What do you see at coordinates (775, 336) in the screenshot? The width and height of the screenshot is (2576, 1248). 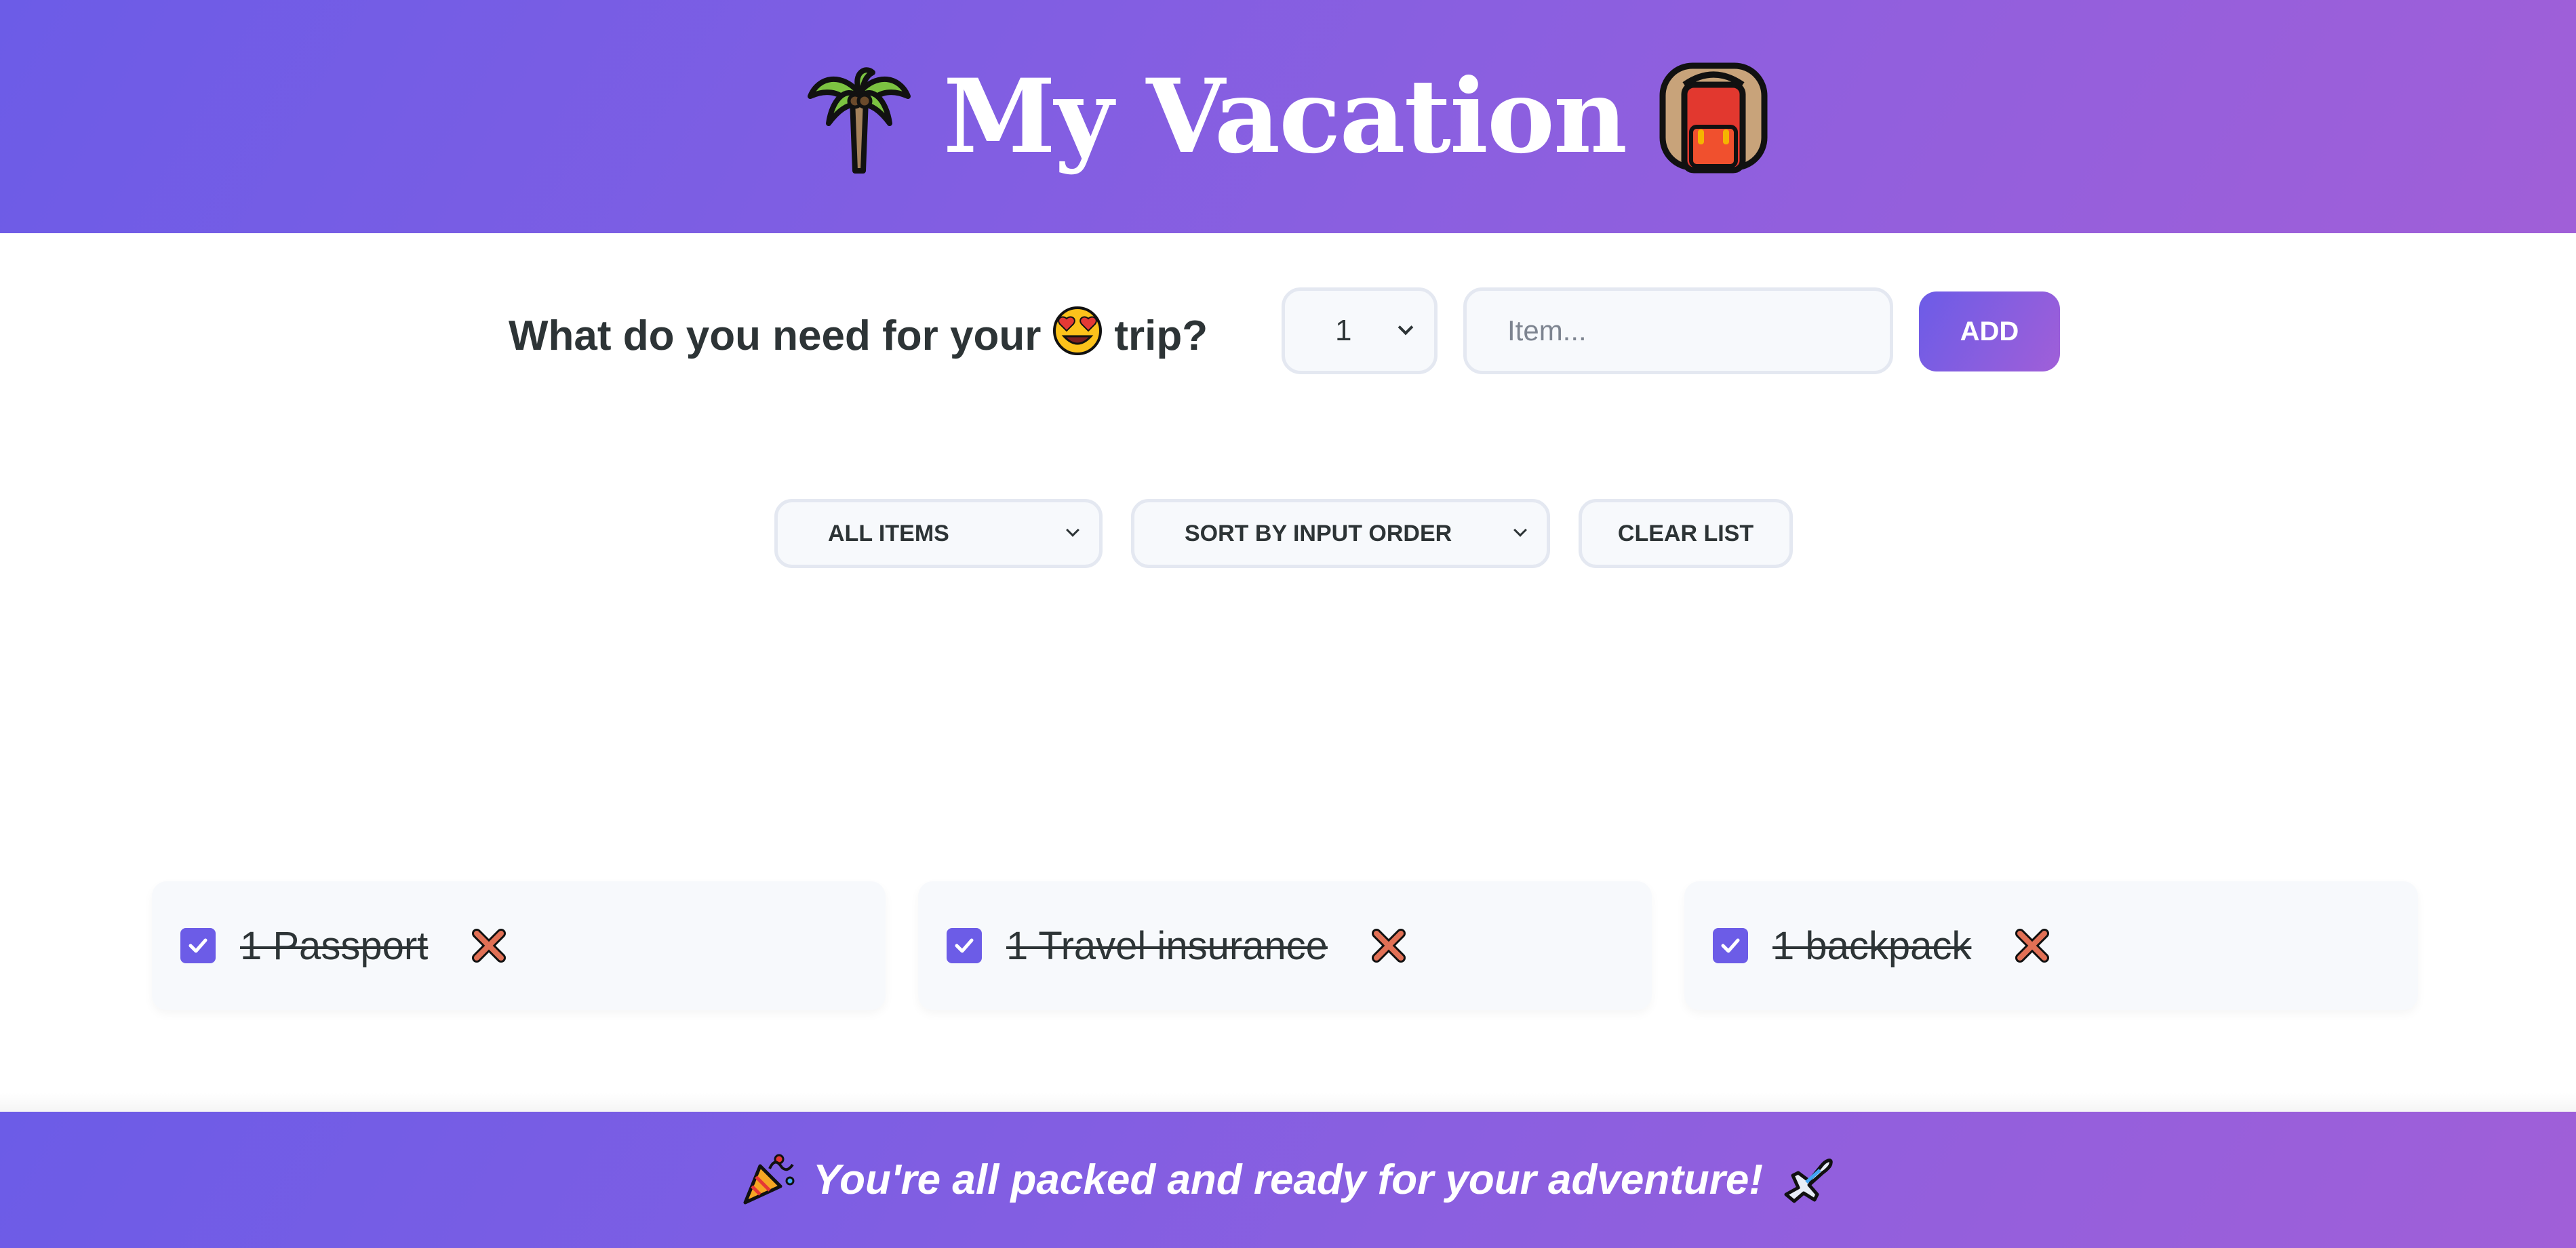 I see `question-prefix: What do you need for your` at bounding box center [775, 336].